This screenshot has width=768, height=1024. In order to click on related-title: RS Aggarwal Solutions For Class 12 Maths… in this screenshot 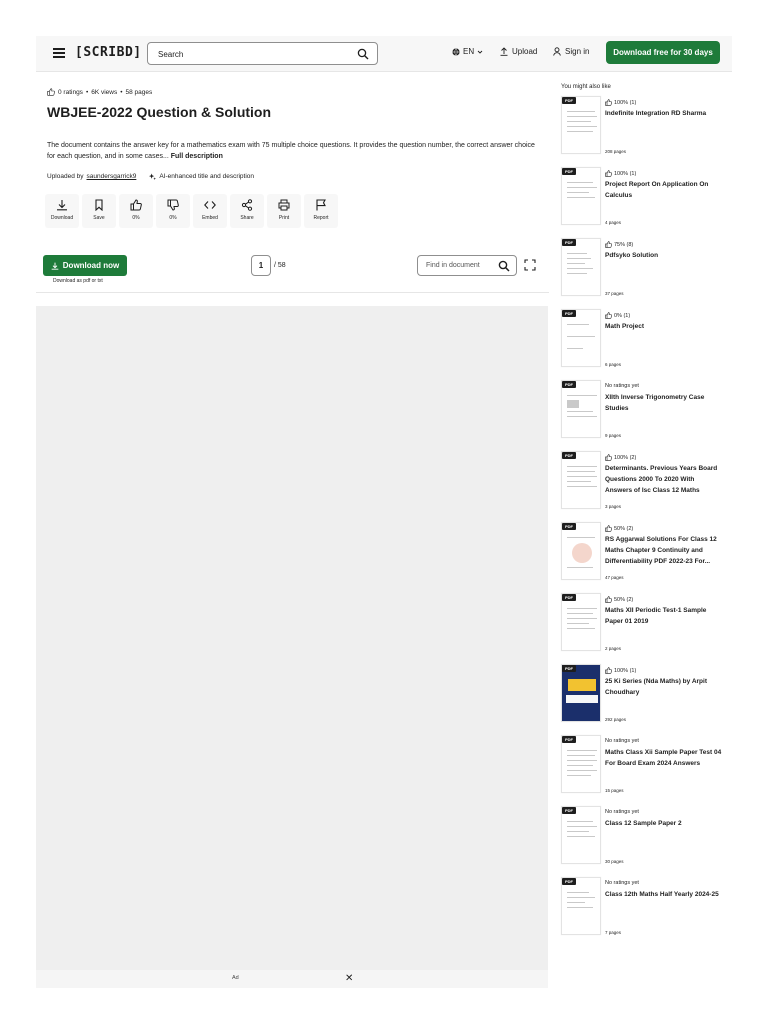, I will do `click(664, 550)`.